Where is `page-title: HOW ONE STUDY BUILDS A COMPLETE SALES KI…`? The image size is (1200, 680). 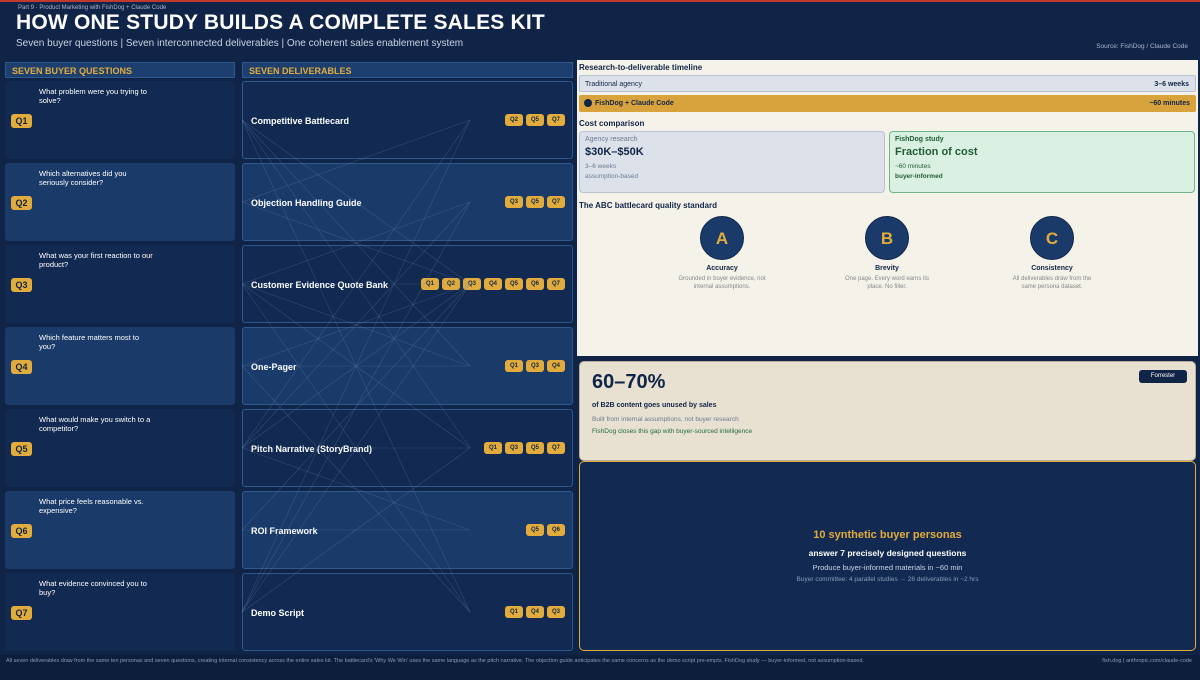 page-title: HOW ONE STUDY BUILDS A COMPLETE SALES KI… is located at coordinates (280, 22).